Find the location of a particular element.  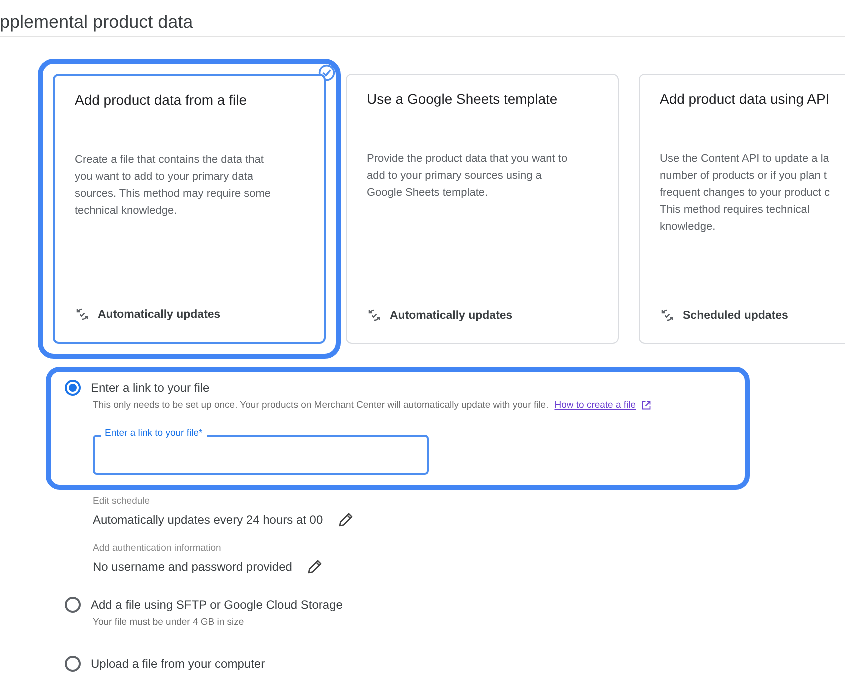

card-description: Provide the product data that you want to add to your primary sources using a Google Sheets template. is located at coordinates (468, 176).